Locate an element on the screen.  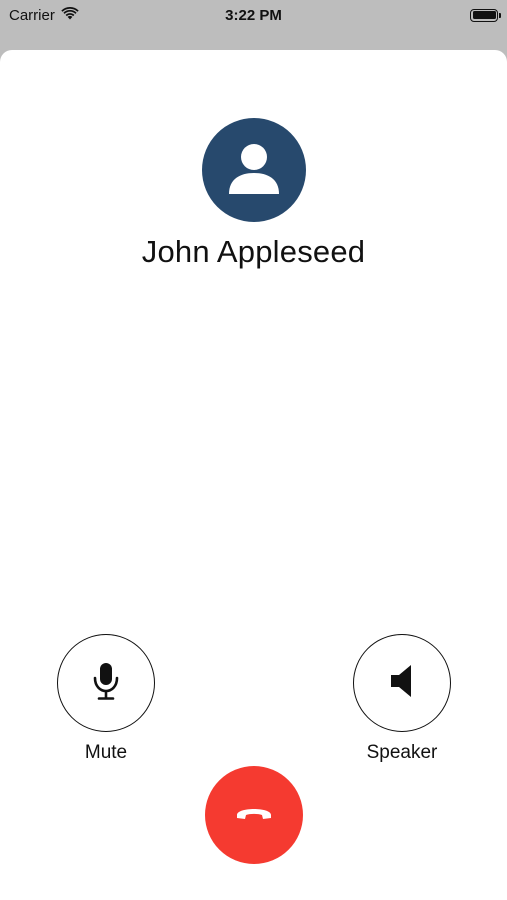
carrier-label: Carrier is located at coordinates (32, 15).